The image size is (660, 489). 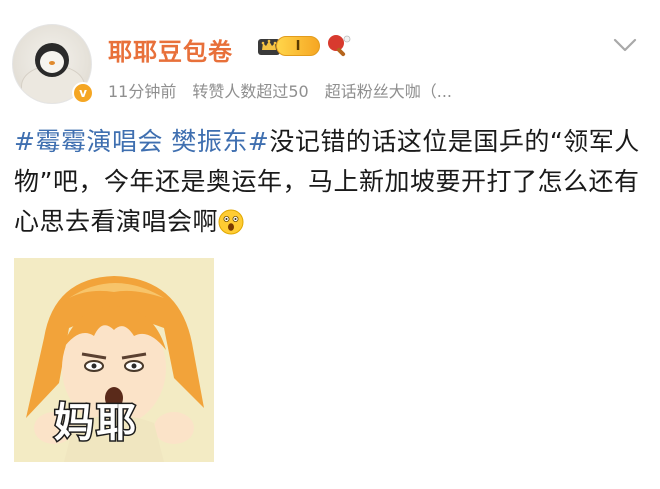 What do you see at coordinates (298, 46) in the screenshot?
I see `level-badge: I` at bounding box center [298, 46].